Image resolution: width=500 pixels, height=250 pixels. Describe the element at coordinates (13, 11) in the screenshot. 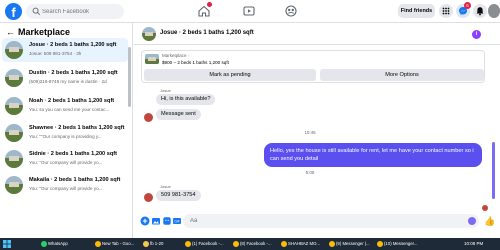

I see `facebook-logo: f` at that location.